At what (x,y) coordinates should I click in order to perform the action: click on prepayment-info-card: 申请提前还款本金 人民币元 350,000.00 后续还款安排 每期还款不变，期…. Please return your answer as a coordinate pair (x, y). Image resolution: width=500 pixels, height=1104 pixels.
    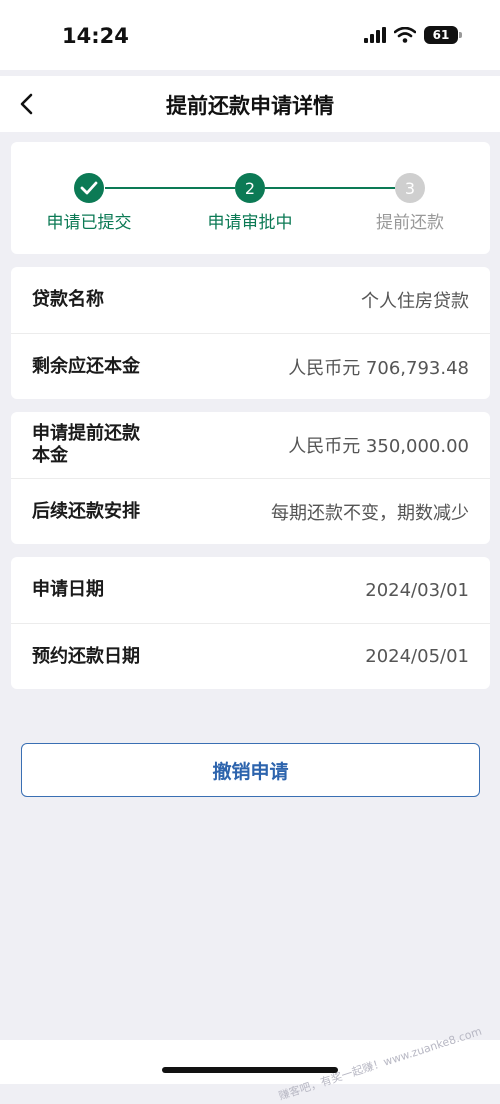
    Looking at the image, I should click on (250, 478).